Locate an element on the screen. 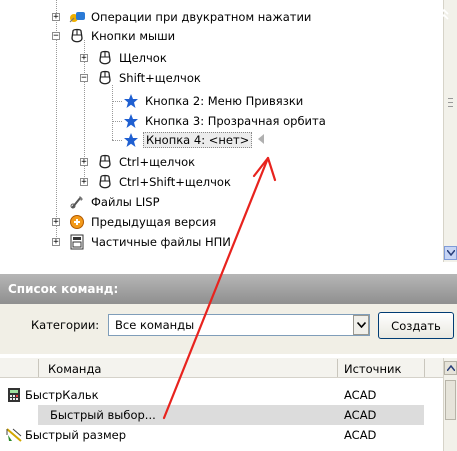 The height and width of the screenshot is (451, 457). dropdown-button is located at coordinates (361, 325).